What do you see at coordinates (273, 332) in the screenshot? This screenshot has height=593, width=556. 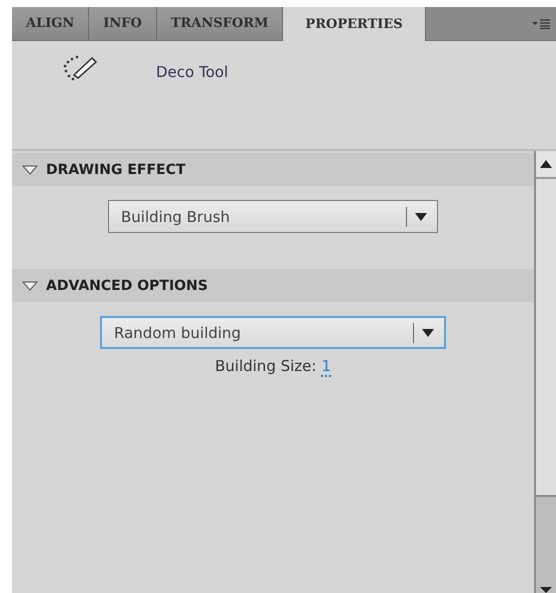 I see `dropdown: Random building` at bounding box center [273, 332].